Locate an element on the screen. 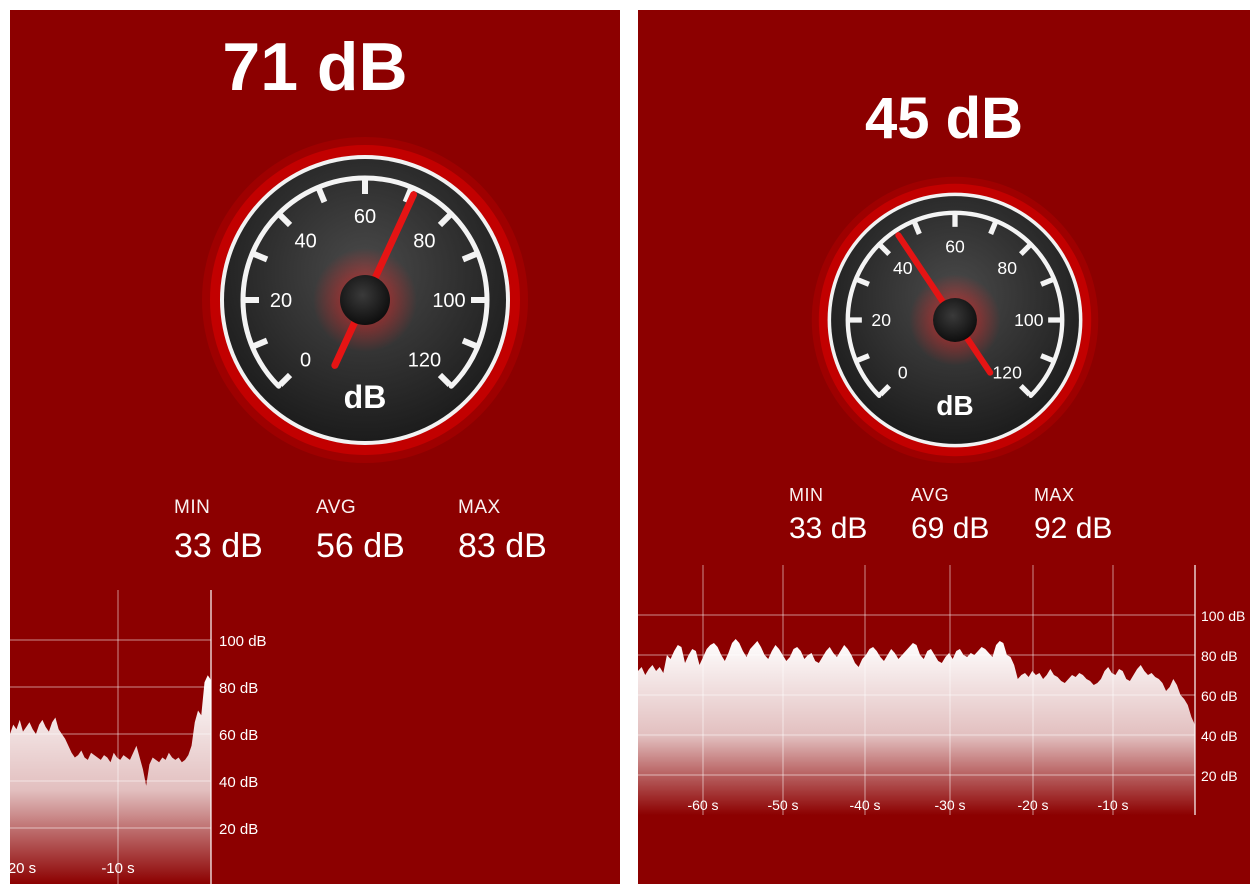  avg-stat: AVG 69 dB is located at coordinates (950, 515).